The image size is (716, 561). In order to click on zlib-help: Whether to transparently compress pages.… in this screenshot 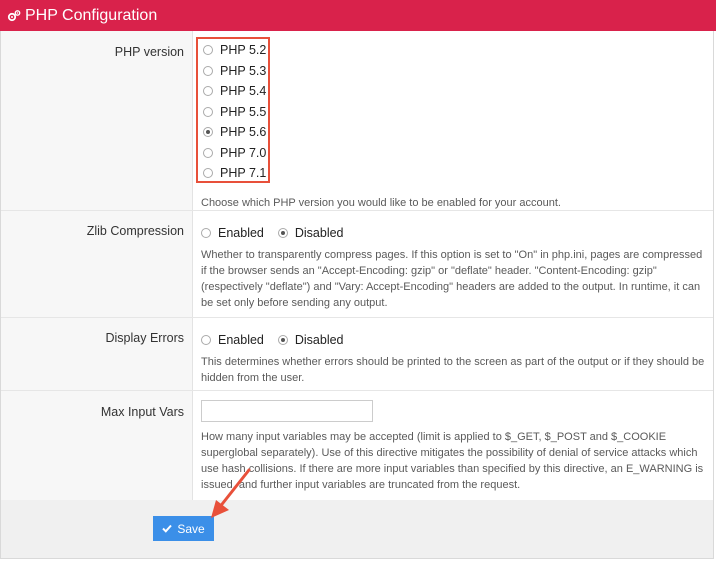, I will do `click(452, 279)`.